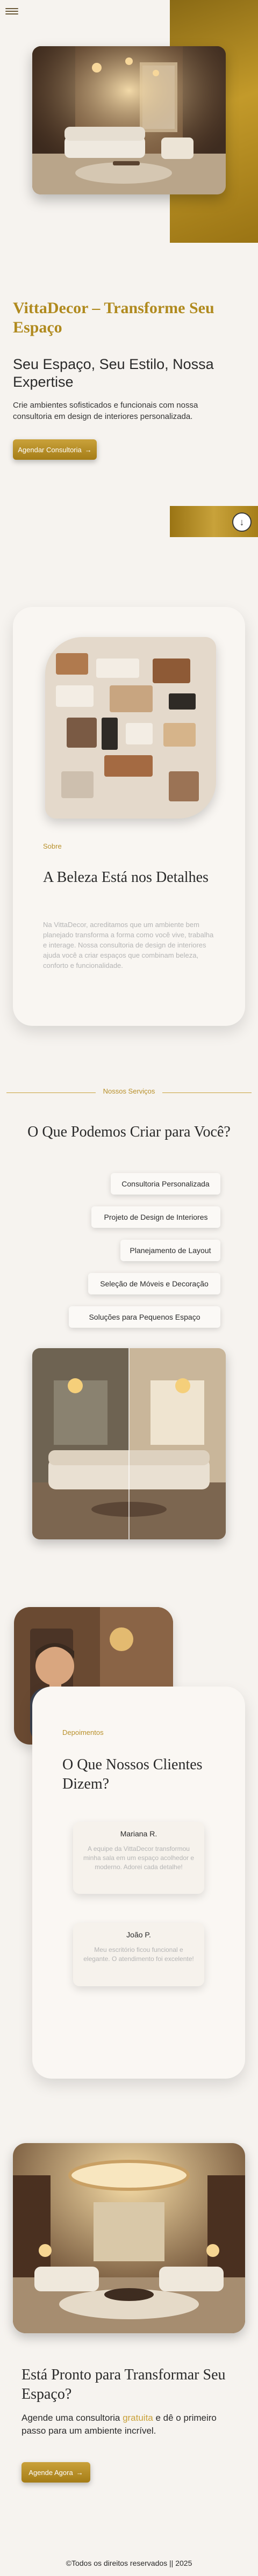  I want to click on testimonial-author: João P., so click(138, 1934).